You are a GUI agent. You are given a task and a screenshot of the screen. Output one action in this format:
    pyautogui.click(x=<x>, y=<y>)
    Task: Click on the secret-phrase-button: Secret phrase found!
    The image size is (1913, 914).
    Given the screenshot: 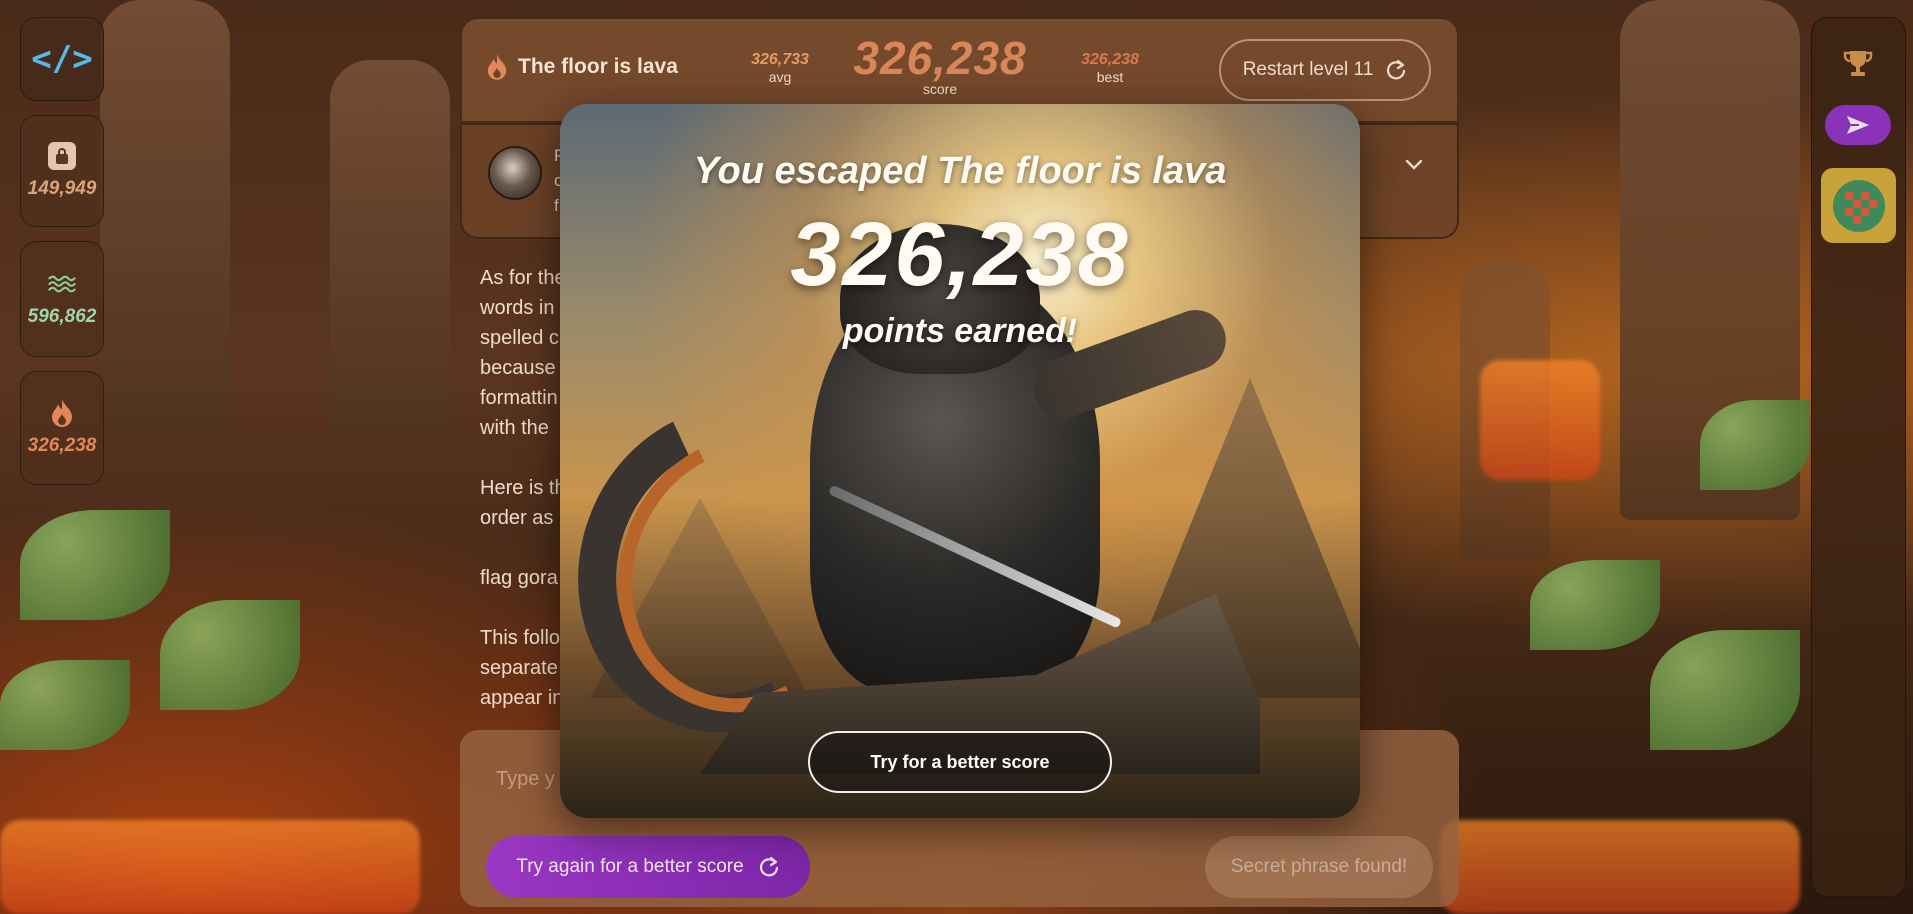 What is the action you would take?
    pyautogui.click(x=1319, y=867)
    